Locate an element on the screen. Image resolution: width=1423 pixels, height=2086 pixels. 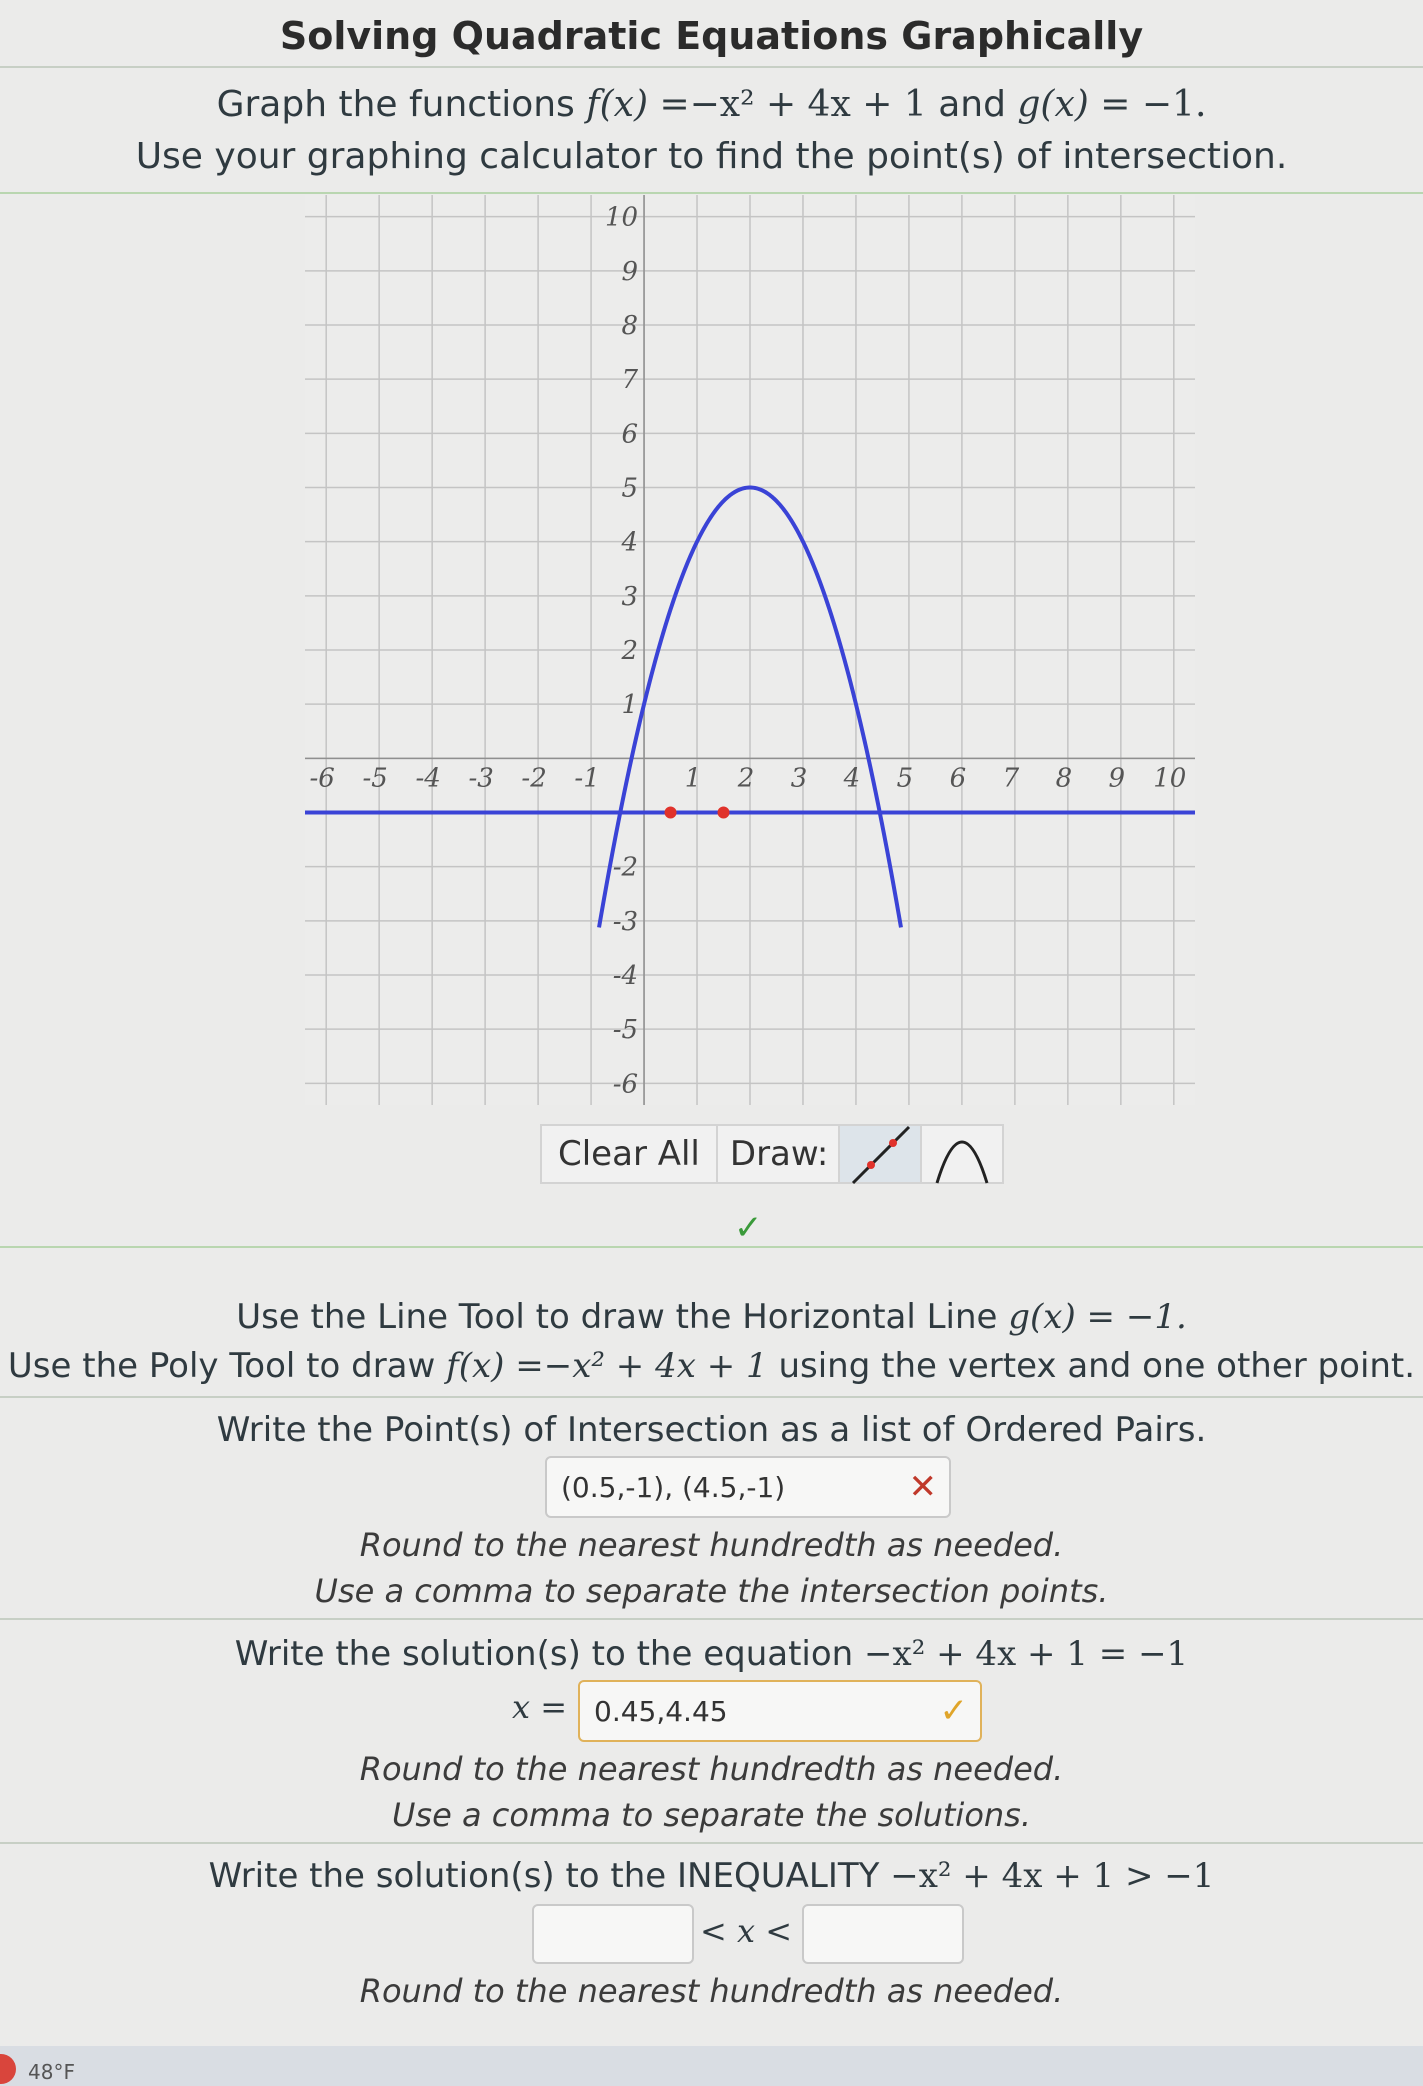
y-tick-label: -4 is located at coordinates (625, 976).